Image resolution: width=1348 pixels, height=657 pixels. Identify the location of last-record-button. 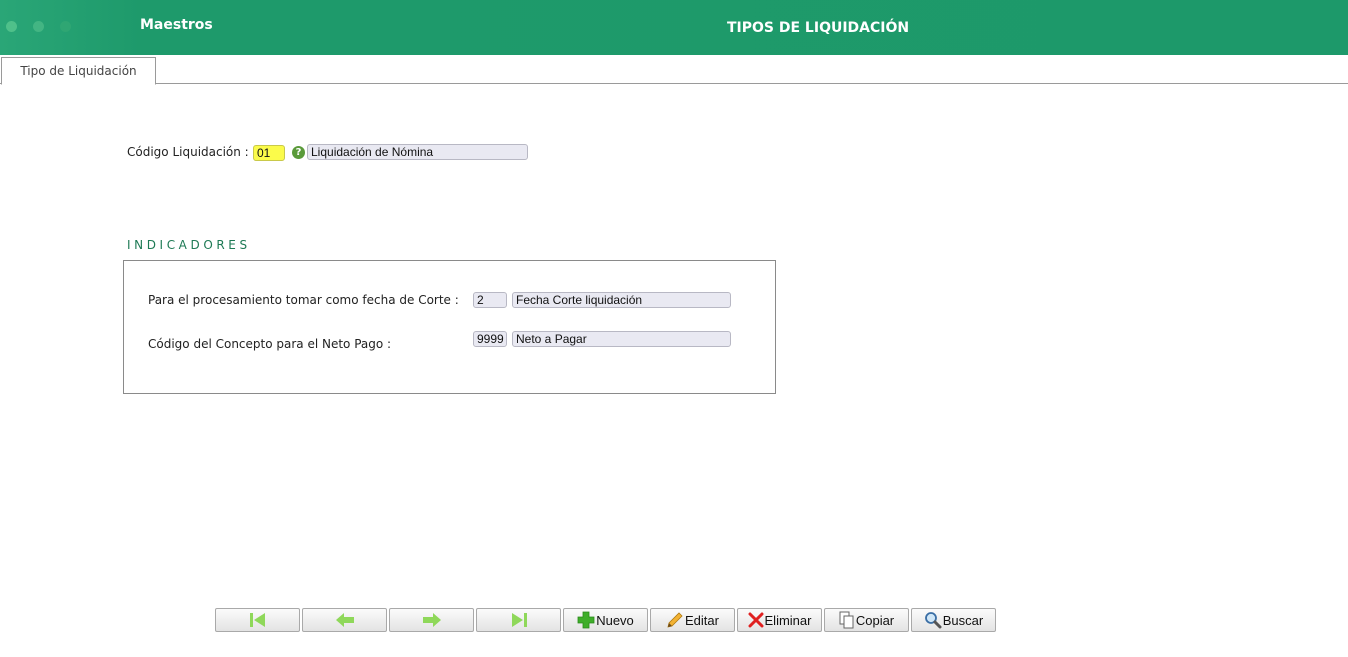
(518, 620).